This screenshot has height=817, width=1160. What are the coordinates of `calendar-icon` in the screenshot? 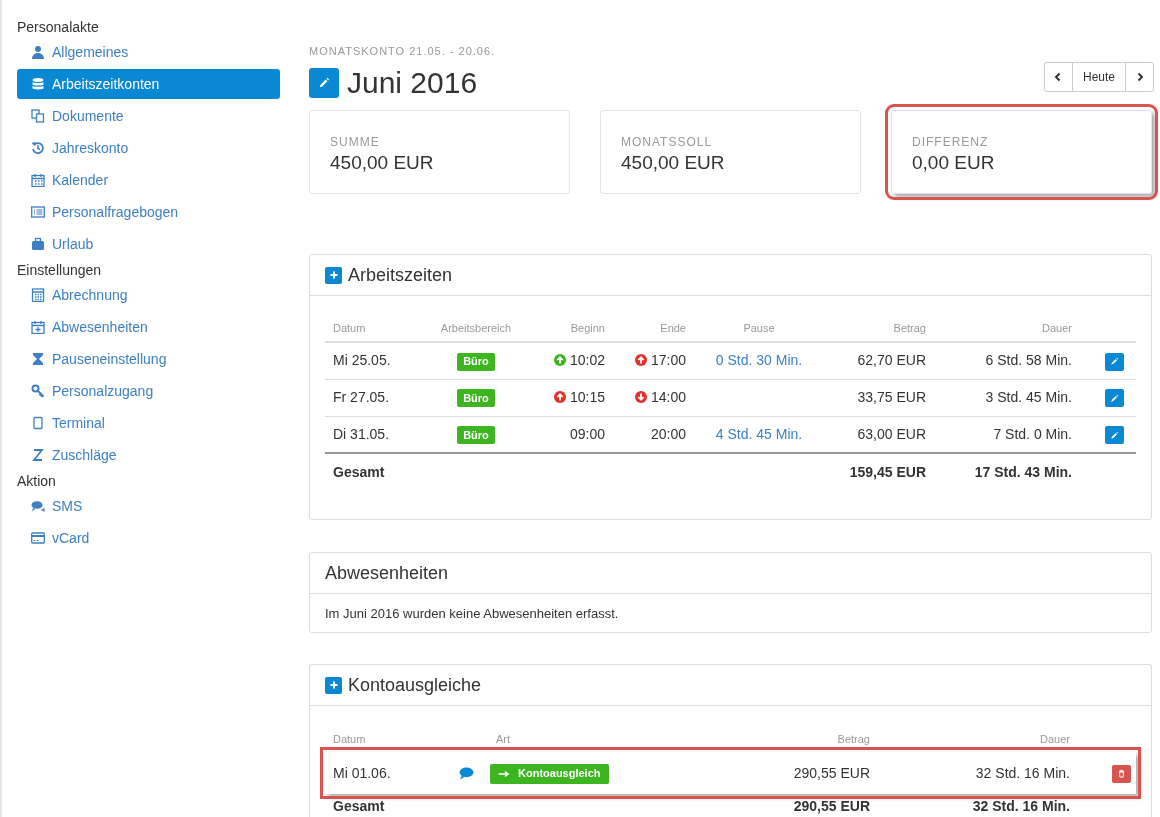 It's located at (38, 180).